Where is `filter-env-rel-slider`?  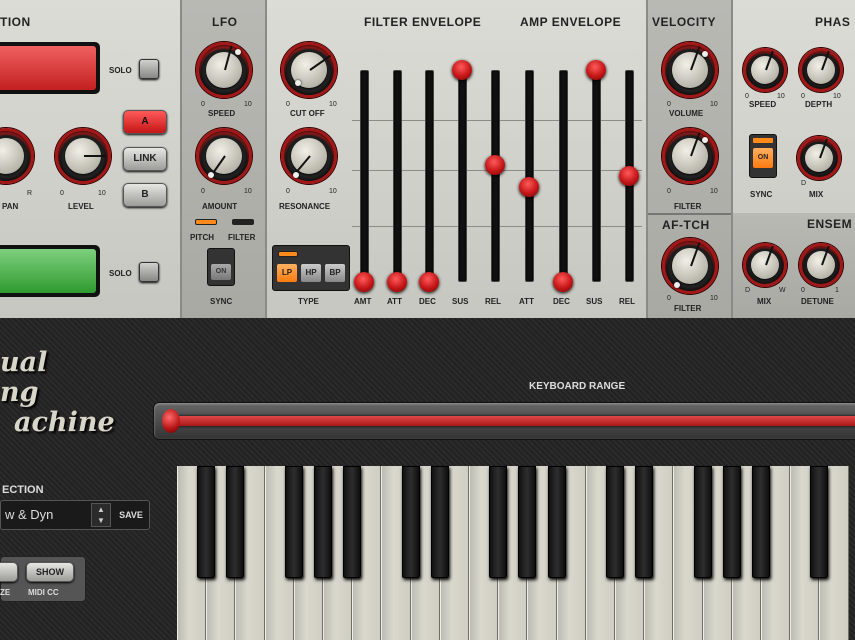
filter-env-rel-slider is located at coordinates (495, 165).